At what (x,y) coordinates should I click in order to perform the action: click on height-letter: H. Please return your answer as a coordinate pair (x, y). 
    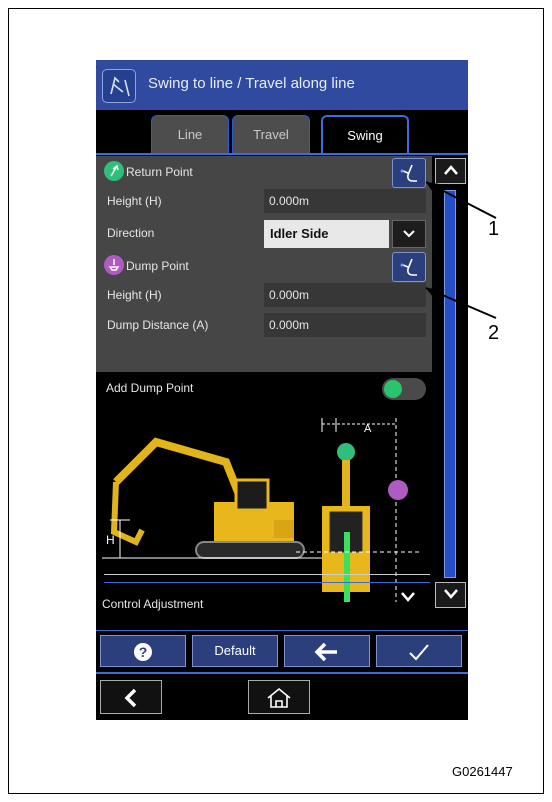
    Looking at the image, I should click on (110, 540).